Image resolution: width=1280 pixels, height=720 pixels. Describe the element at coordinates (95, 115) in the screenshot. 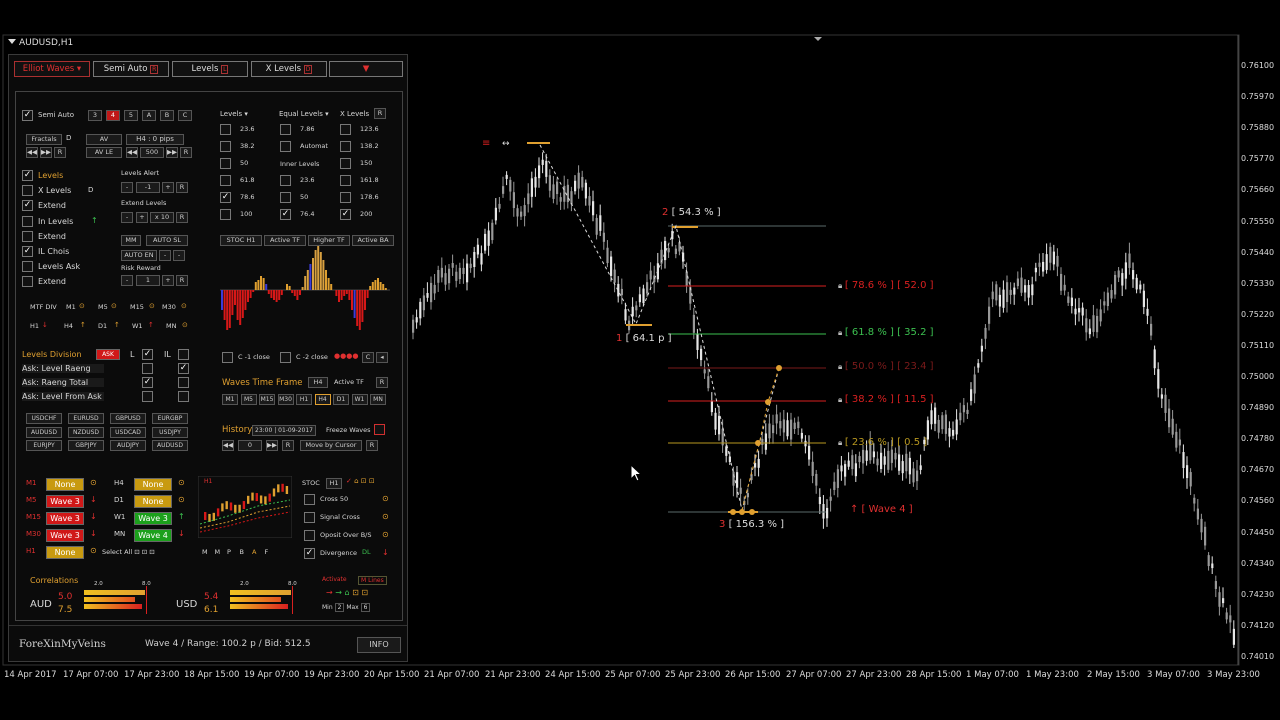

I see `wave-3-button: 3` at that location.